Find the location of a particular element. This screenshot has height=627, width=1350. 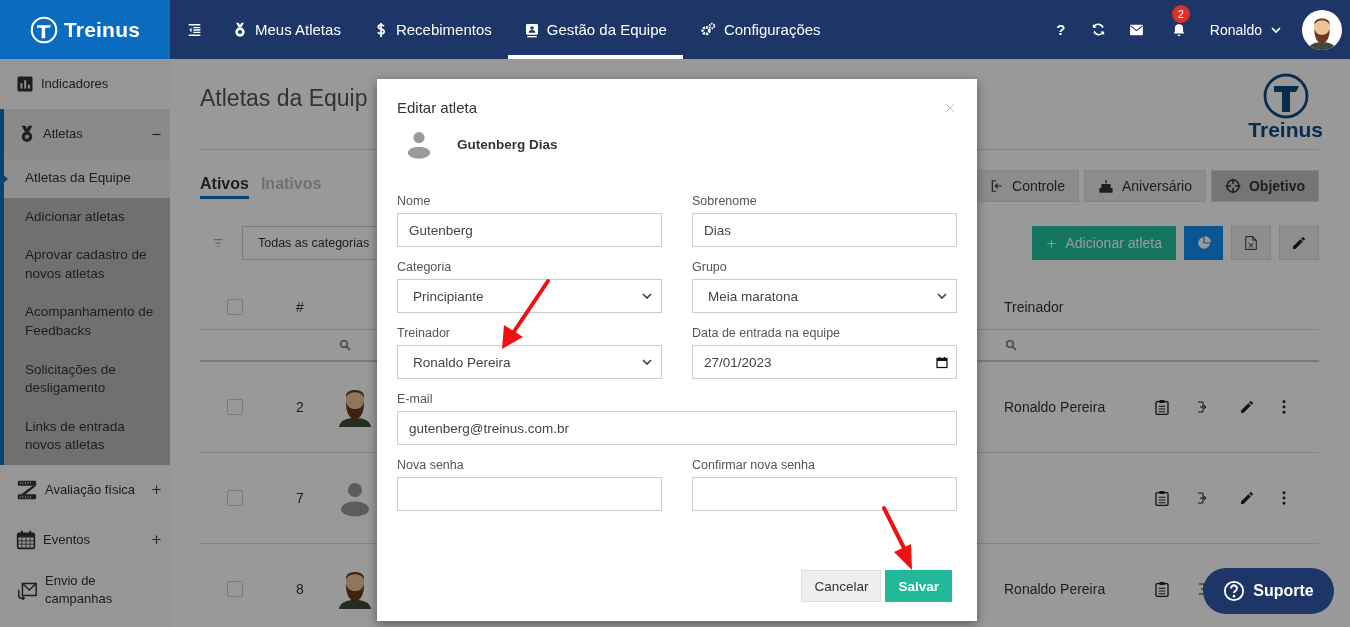

field-label: E-mail is located at coordinates (415, 399).